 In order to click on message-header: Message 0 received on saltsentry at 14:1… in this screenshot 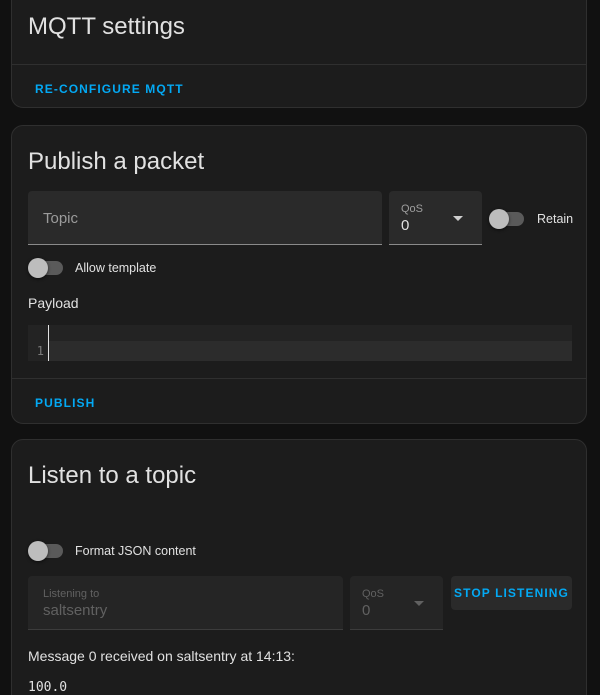, I will do `click(161, 656)`.